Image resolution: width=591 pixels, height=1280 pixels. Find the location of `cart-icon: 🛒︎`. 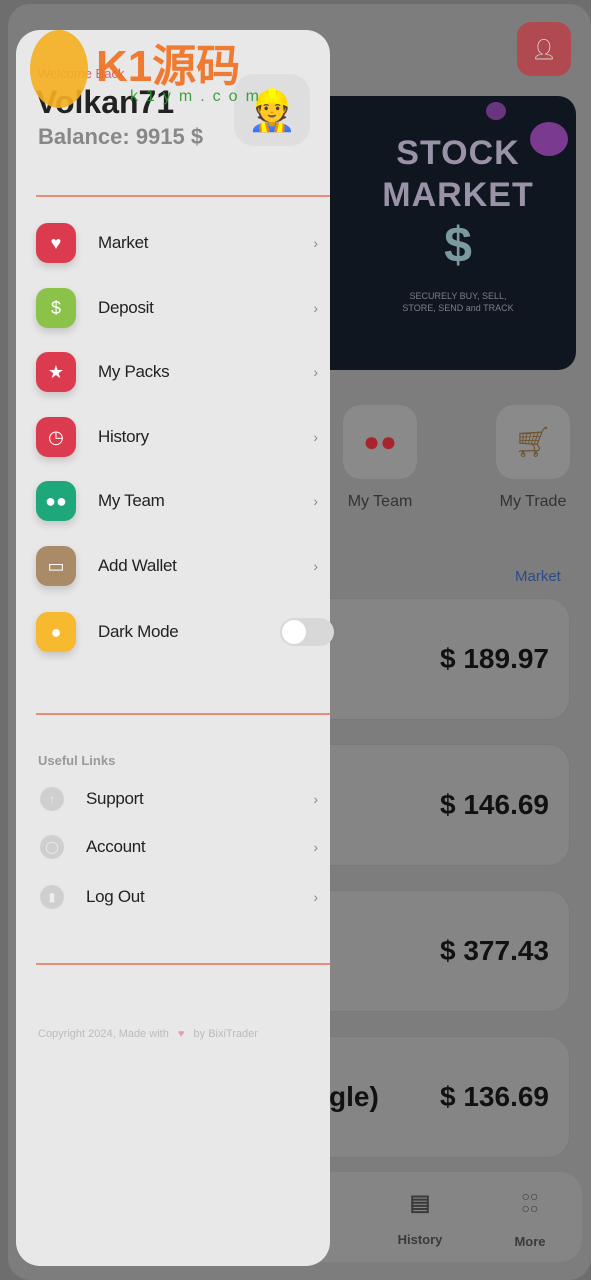

cart-icon: 🛒︎ is located at coordinates (533, 442).